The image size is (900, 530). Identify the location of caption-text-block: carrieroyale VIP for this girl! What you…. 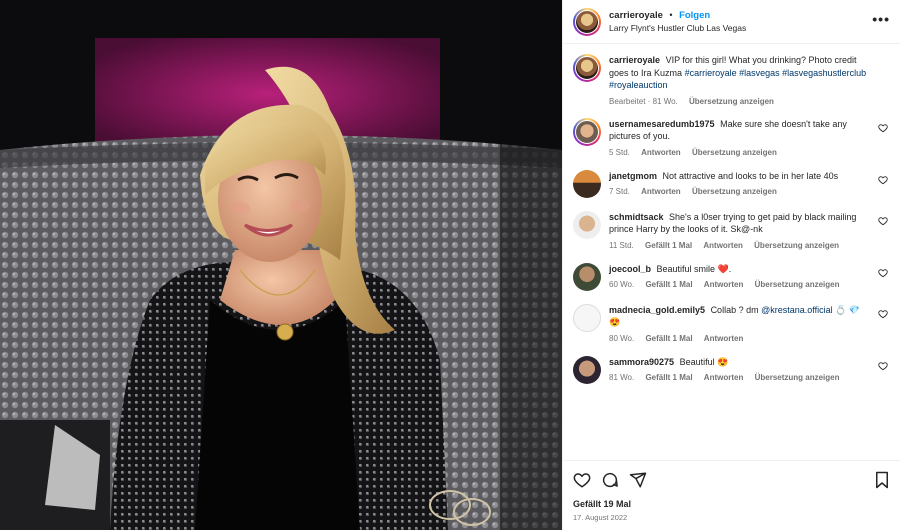
(740, 73).